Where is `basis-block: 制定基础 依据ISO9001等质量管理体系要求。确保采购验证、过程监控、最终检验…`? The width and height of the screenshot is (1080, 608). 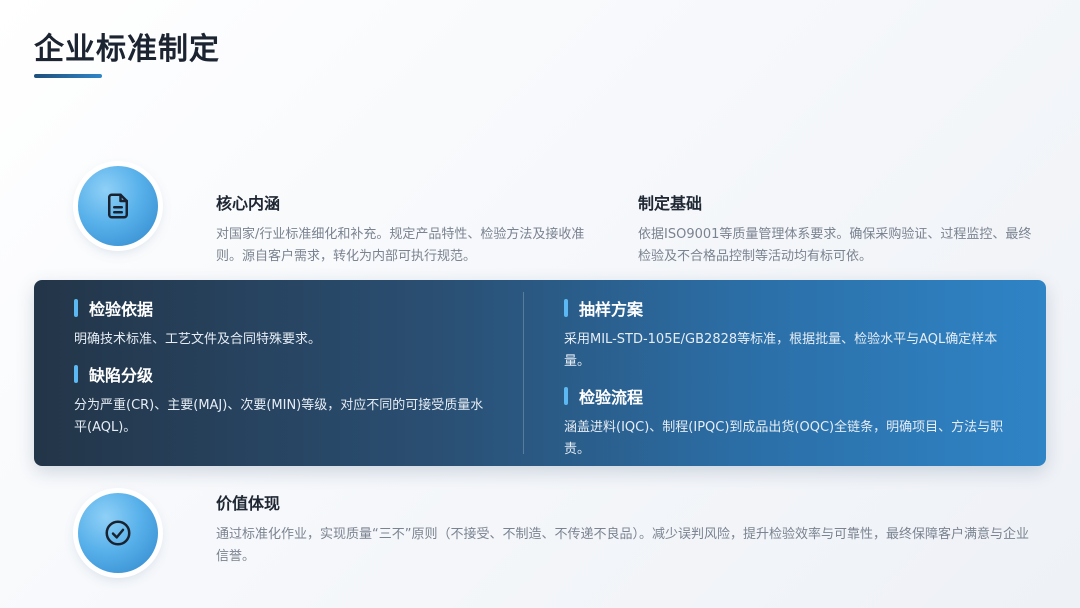 basis-block: 制定基础 依据ISO9001等质量管理体系要求。确保采购验证、过程监控、最终检验… is located at coordinates (838, 229).